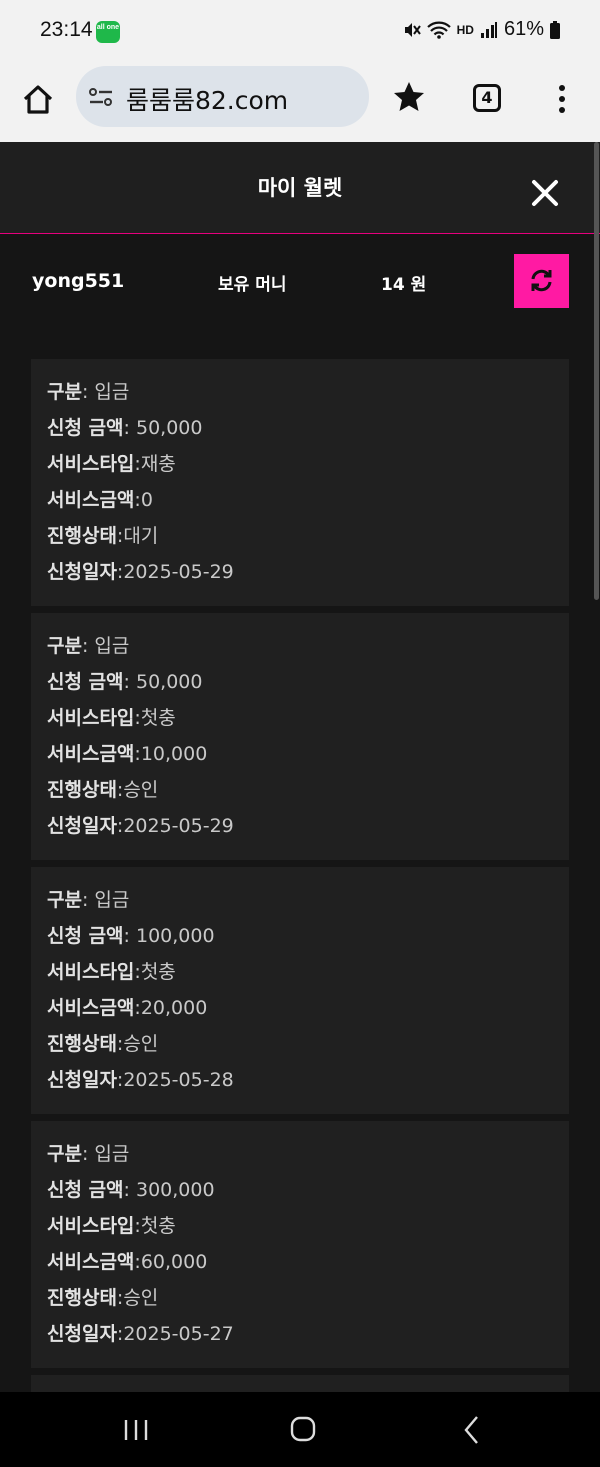 The image size is (600, 1467). What do you see at coordinates (404, 285) in the screenshot?
I see `money-value: 14 원` at bounding box center [404, 285].